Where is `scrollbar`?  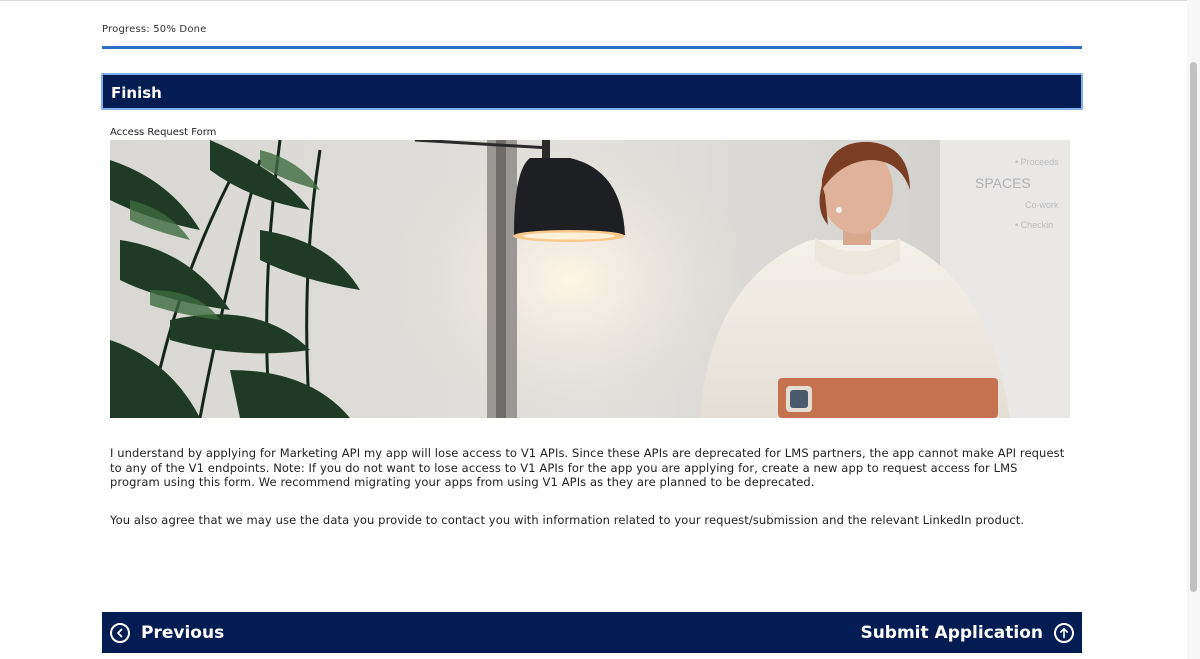 scrollbar is located at coordinates (1193, 329).